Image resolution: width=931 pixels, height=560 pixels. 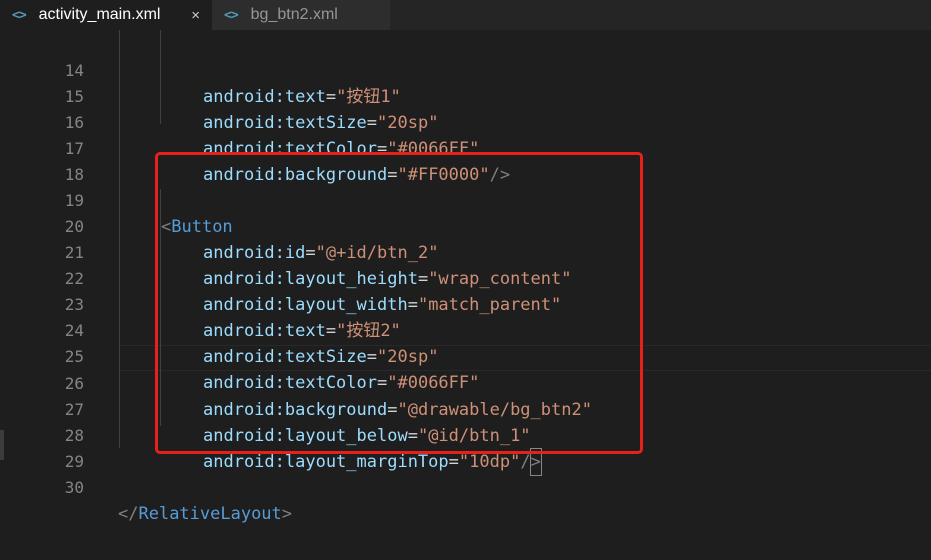 What do you see at coordinates (294, 14) in the screenshot?
I see `tab-label: bg_btn2.xml` at bounding box center [294, 14].